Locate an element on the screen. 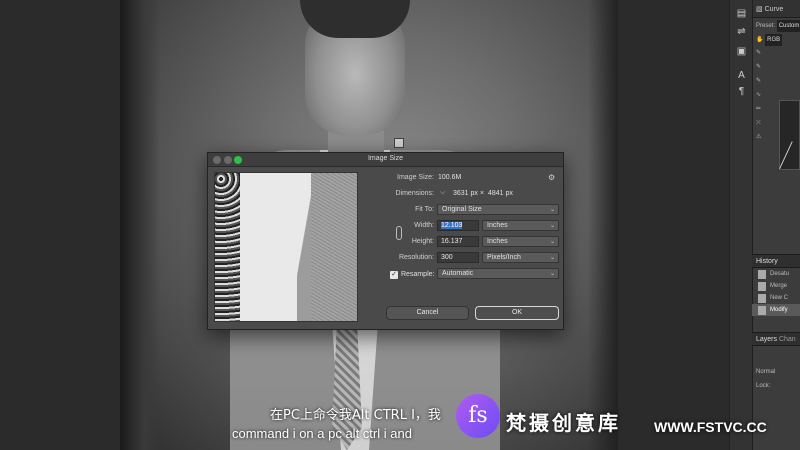  history-item: Merge is located at coordinates (776, 286).